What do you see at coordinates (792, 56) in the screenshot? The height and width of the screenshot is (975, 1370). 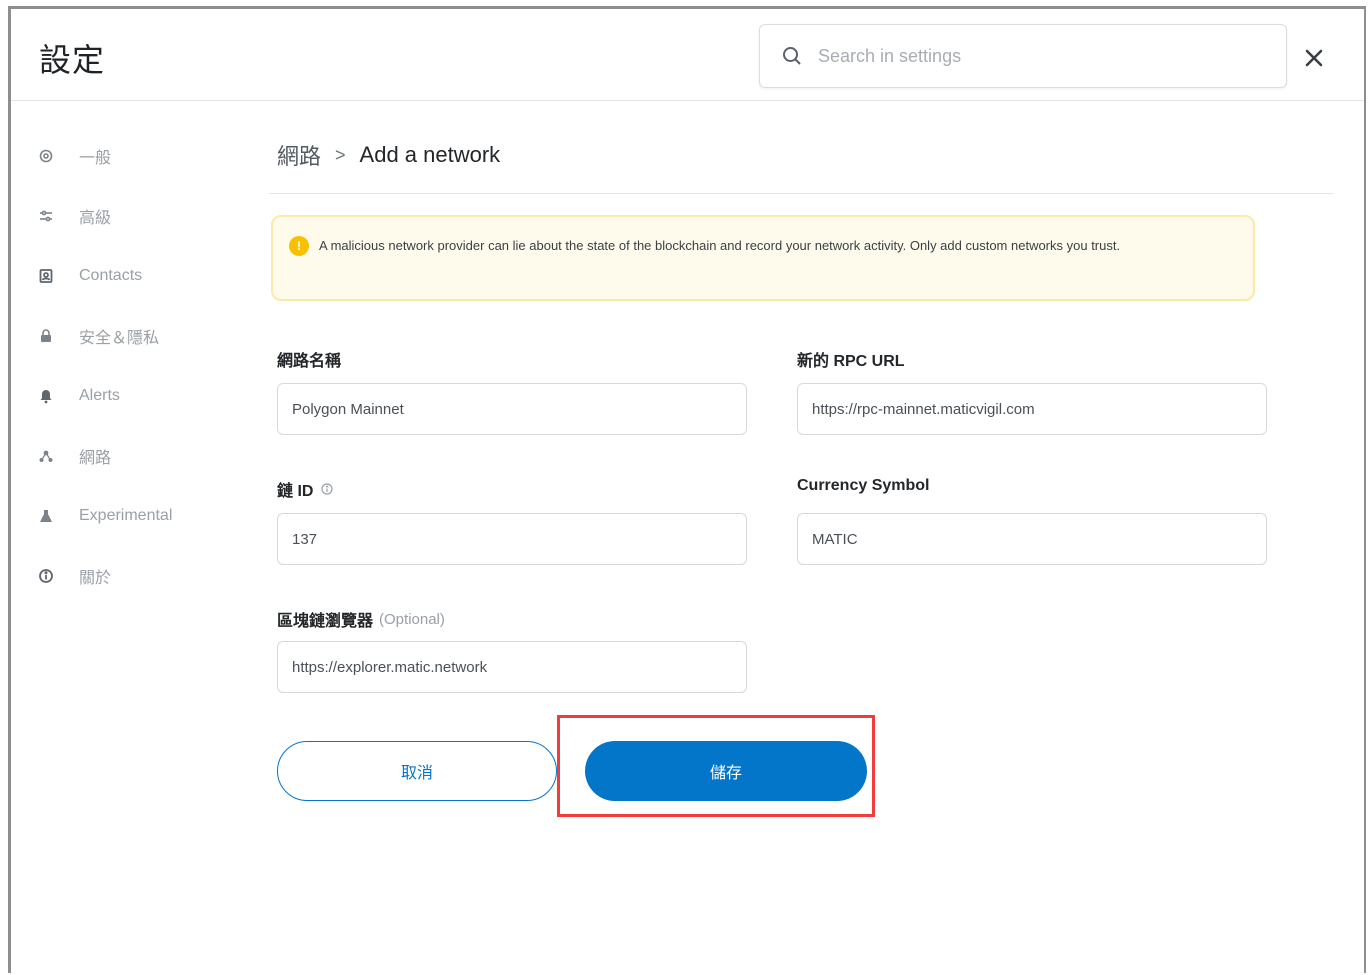 I see `search-icon` at bounding box center [792, 56].